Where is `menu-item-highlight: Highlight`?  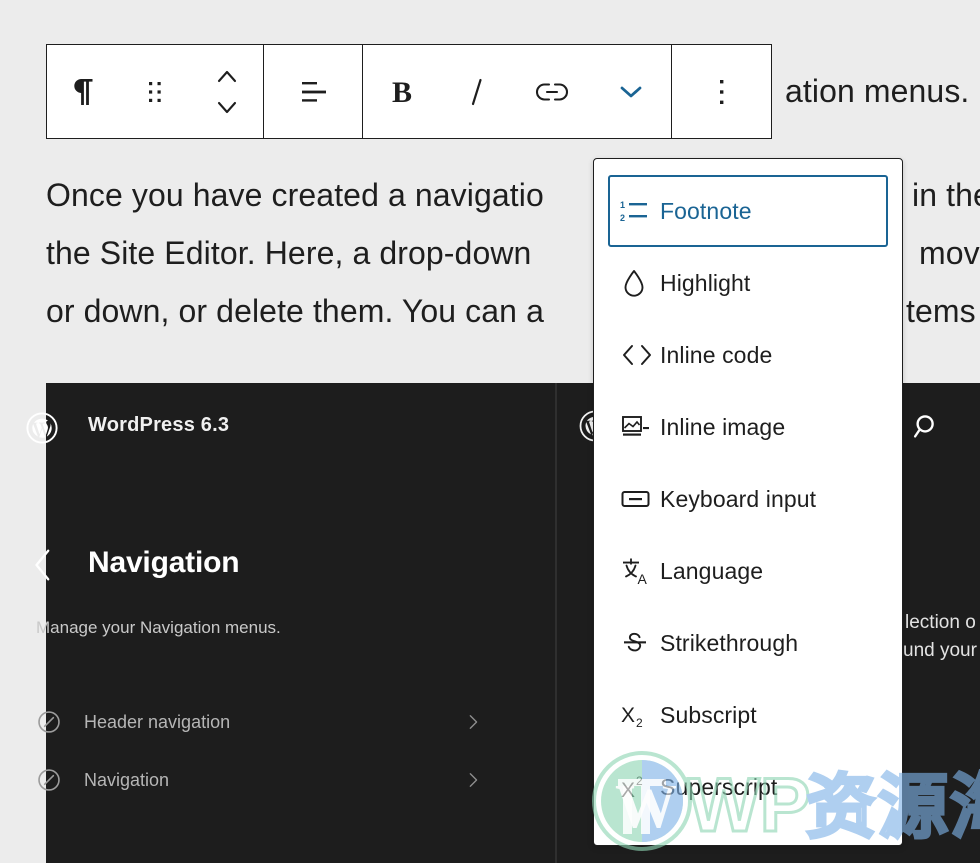
menu-item-highlight: Highlight is located at coordinates (748, 283).